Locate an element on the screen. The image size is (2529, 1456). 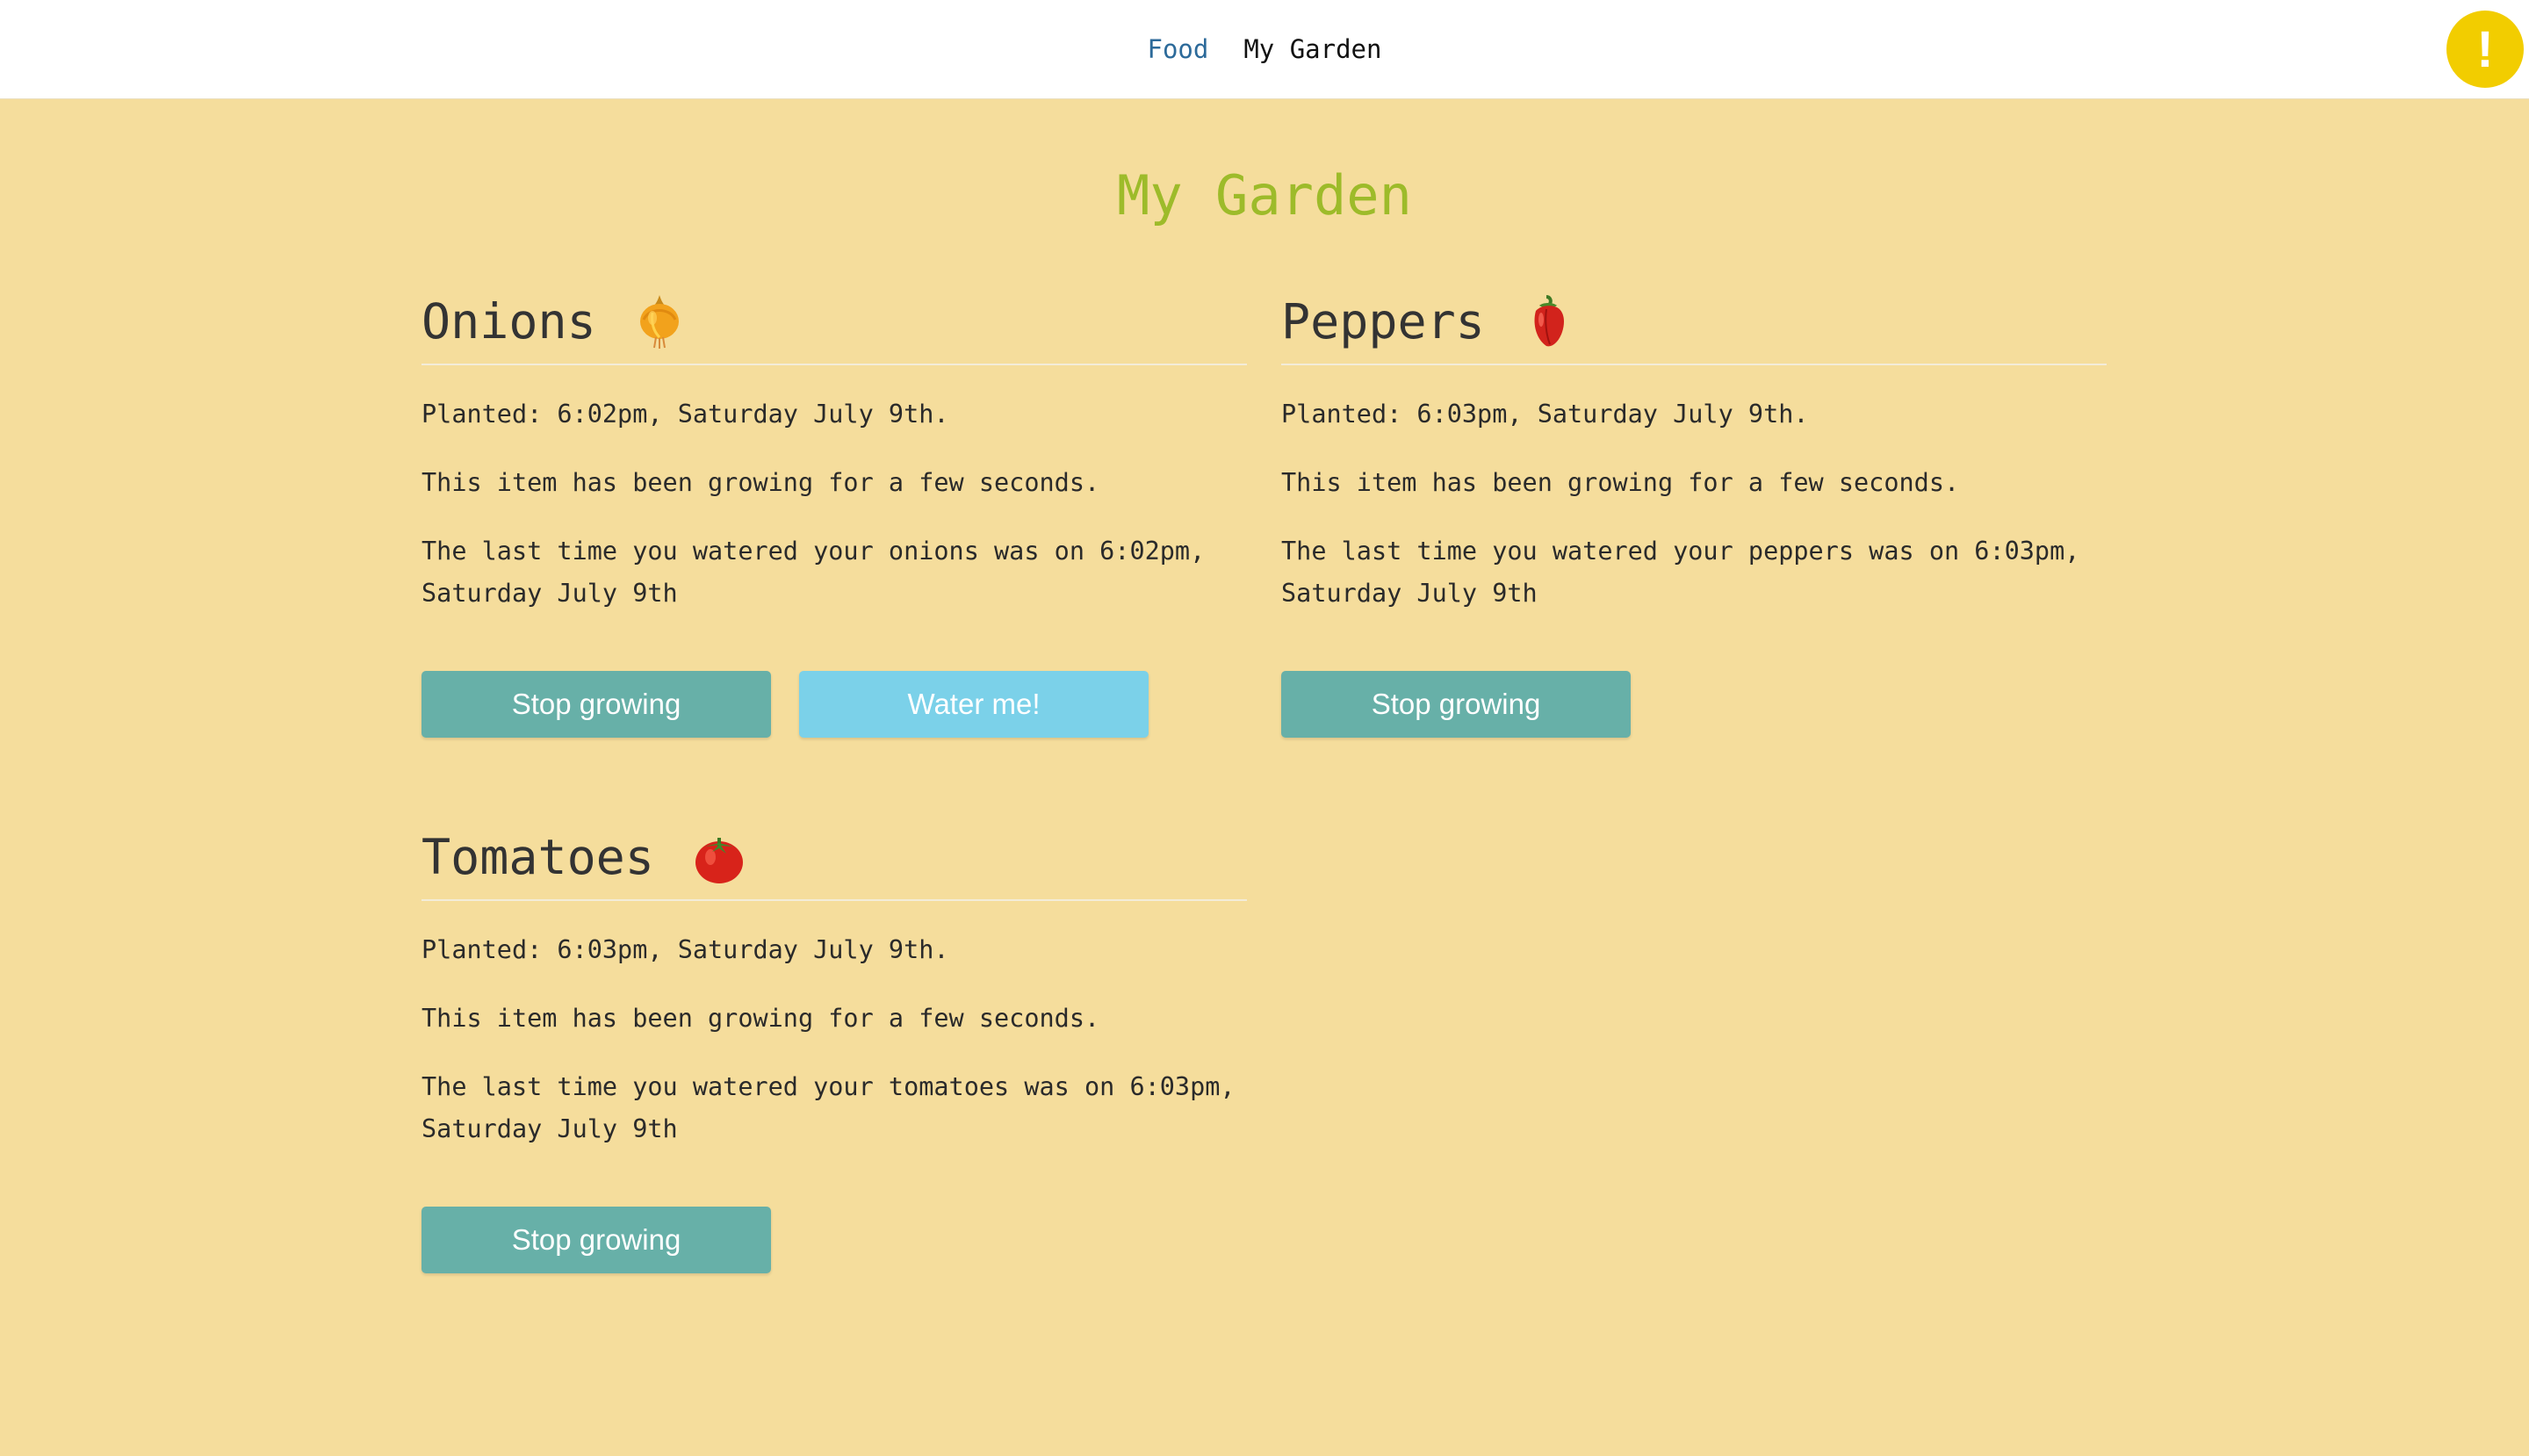
main-nav: Food My Garden is located at coordinates (1265, 49).